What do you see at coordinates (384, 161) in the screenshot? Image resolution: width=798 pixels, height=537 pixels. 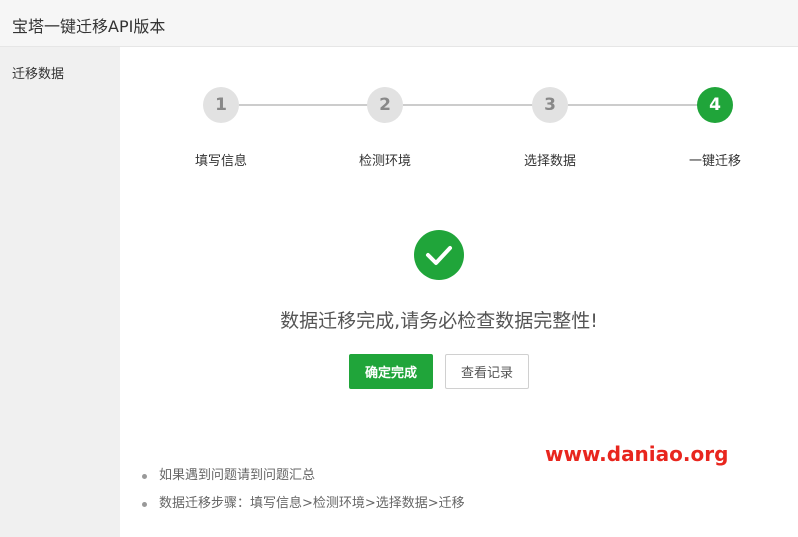 I see `step-2-label: 检测环境` at bounding box center [384, 161].